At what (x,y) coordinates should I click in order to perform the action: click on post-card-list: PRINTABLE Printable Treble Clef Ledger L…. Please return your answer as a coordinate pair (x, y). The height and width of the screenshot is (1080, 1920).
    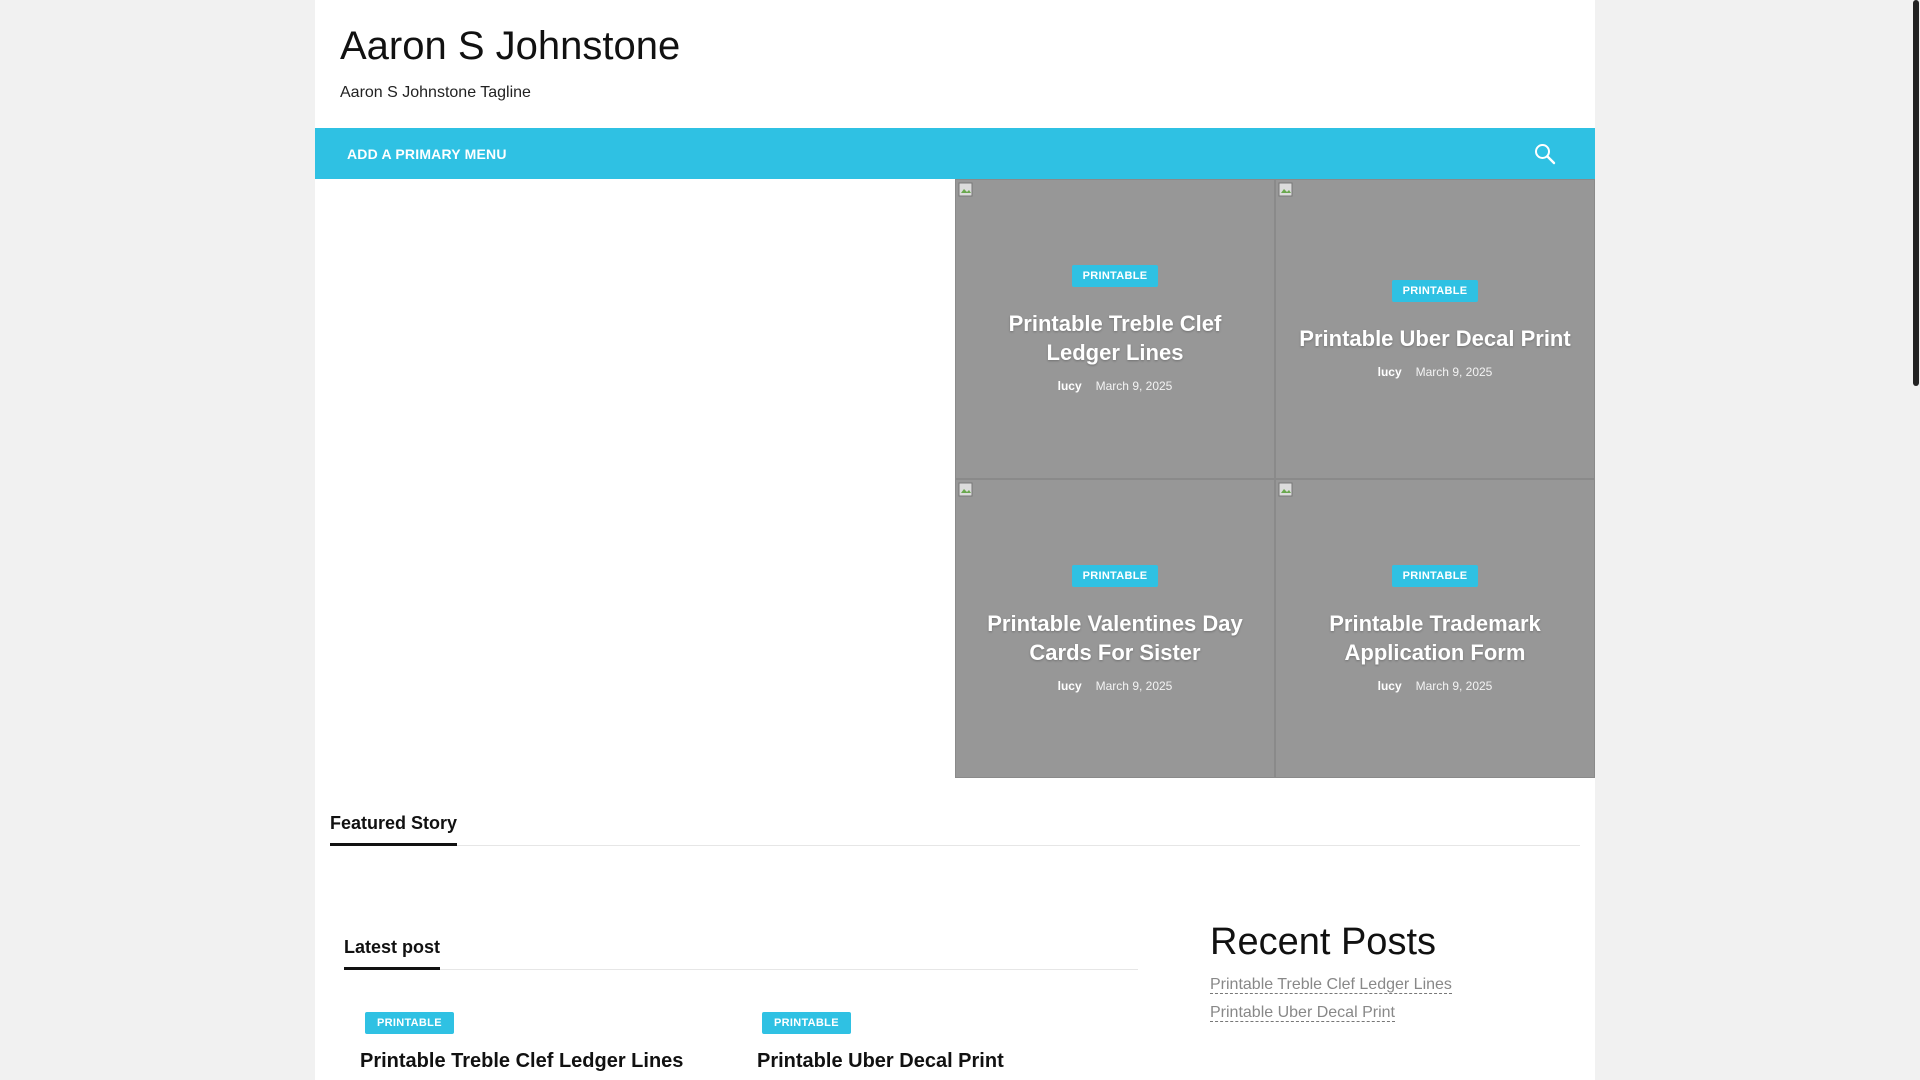
    Looking at the image, I should click on (741, 1042).